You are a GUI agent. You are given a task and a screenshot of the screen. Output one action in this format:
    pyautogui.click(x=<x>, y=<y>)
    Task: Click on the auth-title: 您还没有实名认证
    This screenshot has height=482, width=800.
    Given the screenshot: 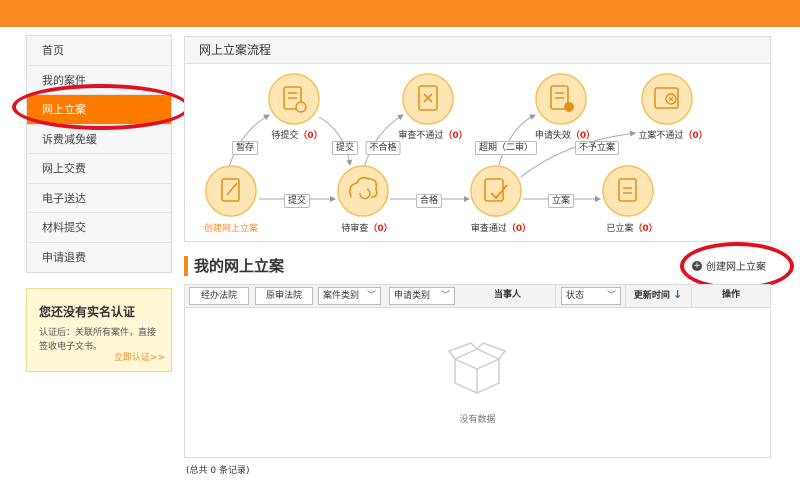 What is the action you would take?
    pyautogui.click(x=87, y=312)
    